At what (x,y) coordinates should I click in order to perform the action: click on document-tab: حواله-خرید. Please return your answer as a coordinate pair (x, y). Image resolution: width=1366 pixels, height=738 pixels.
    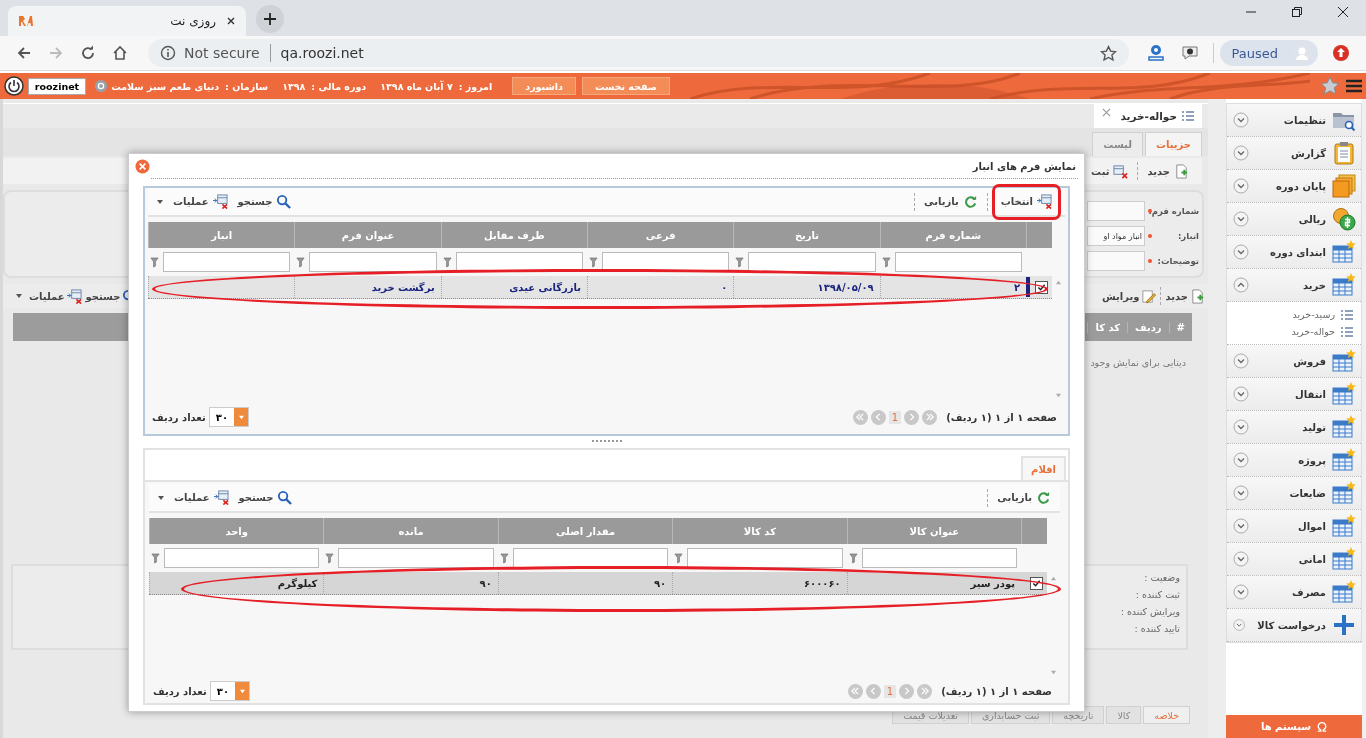
    Looking at the image, I should click on (1148, 116).